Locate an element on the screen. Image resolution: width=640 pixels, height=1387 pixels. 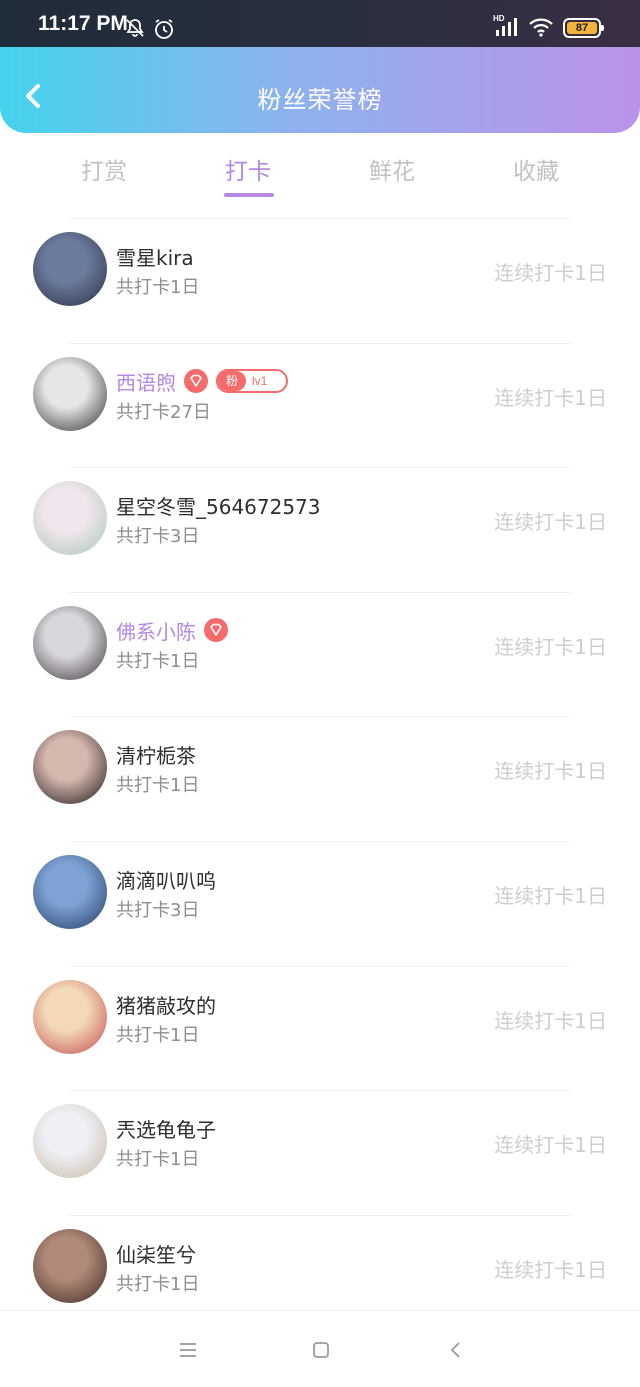
list-item: 清柠栀茶共打卡1日 连续打卡1日 is located at coordinates (320, 778).